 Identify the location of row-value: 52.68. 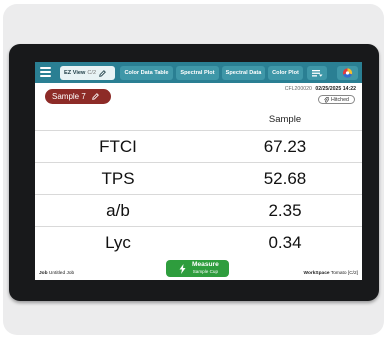
(285, 178).